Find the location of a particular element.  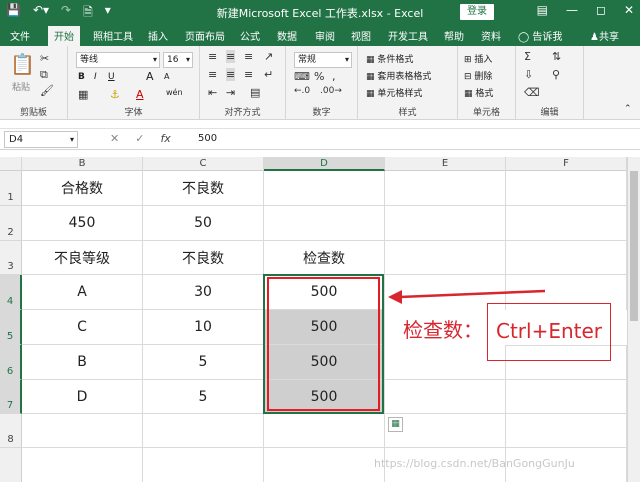

annotation-arrow is located at coordinates (467, 296).